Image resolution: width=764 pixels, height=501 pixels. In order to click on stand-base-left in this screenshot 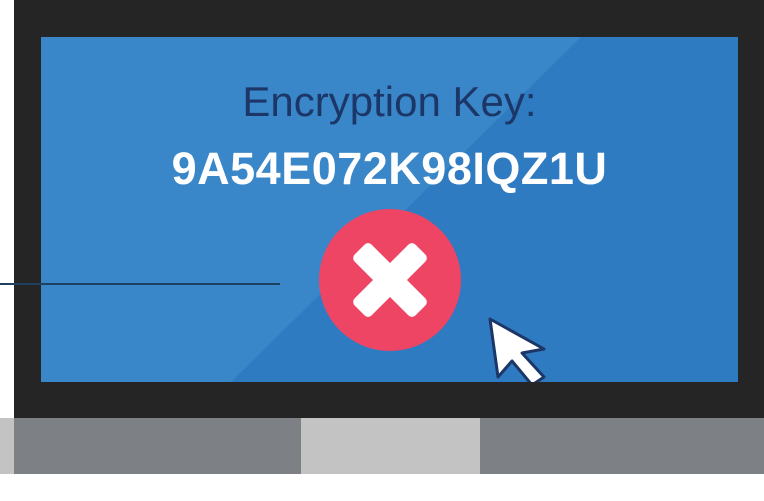, I will do `click(157, 446)`.